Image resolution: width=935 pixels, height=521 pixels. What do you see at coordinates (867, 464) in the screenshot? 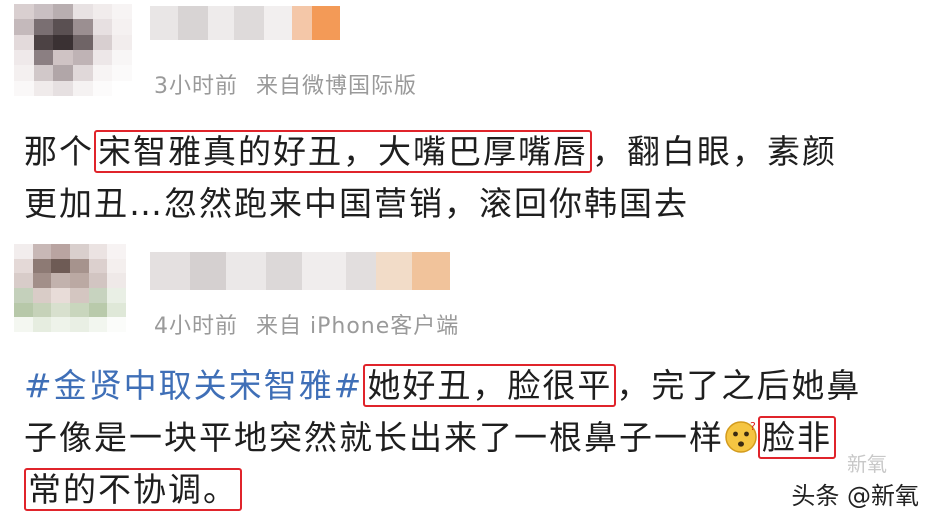
I see `watermark-faint: 新氧` at bounding box center [867, 464].